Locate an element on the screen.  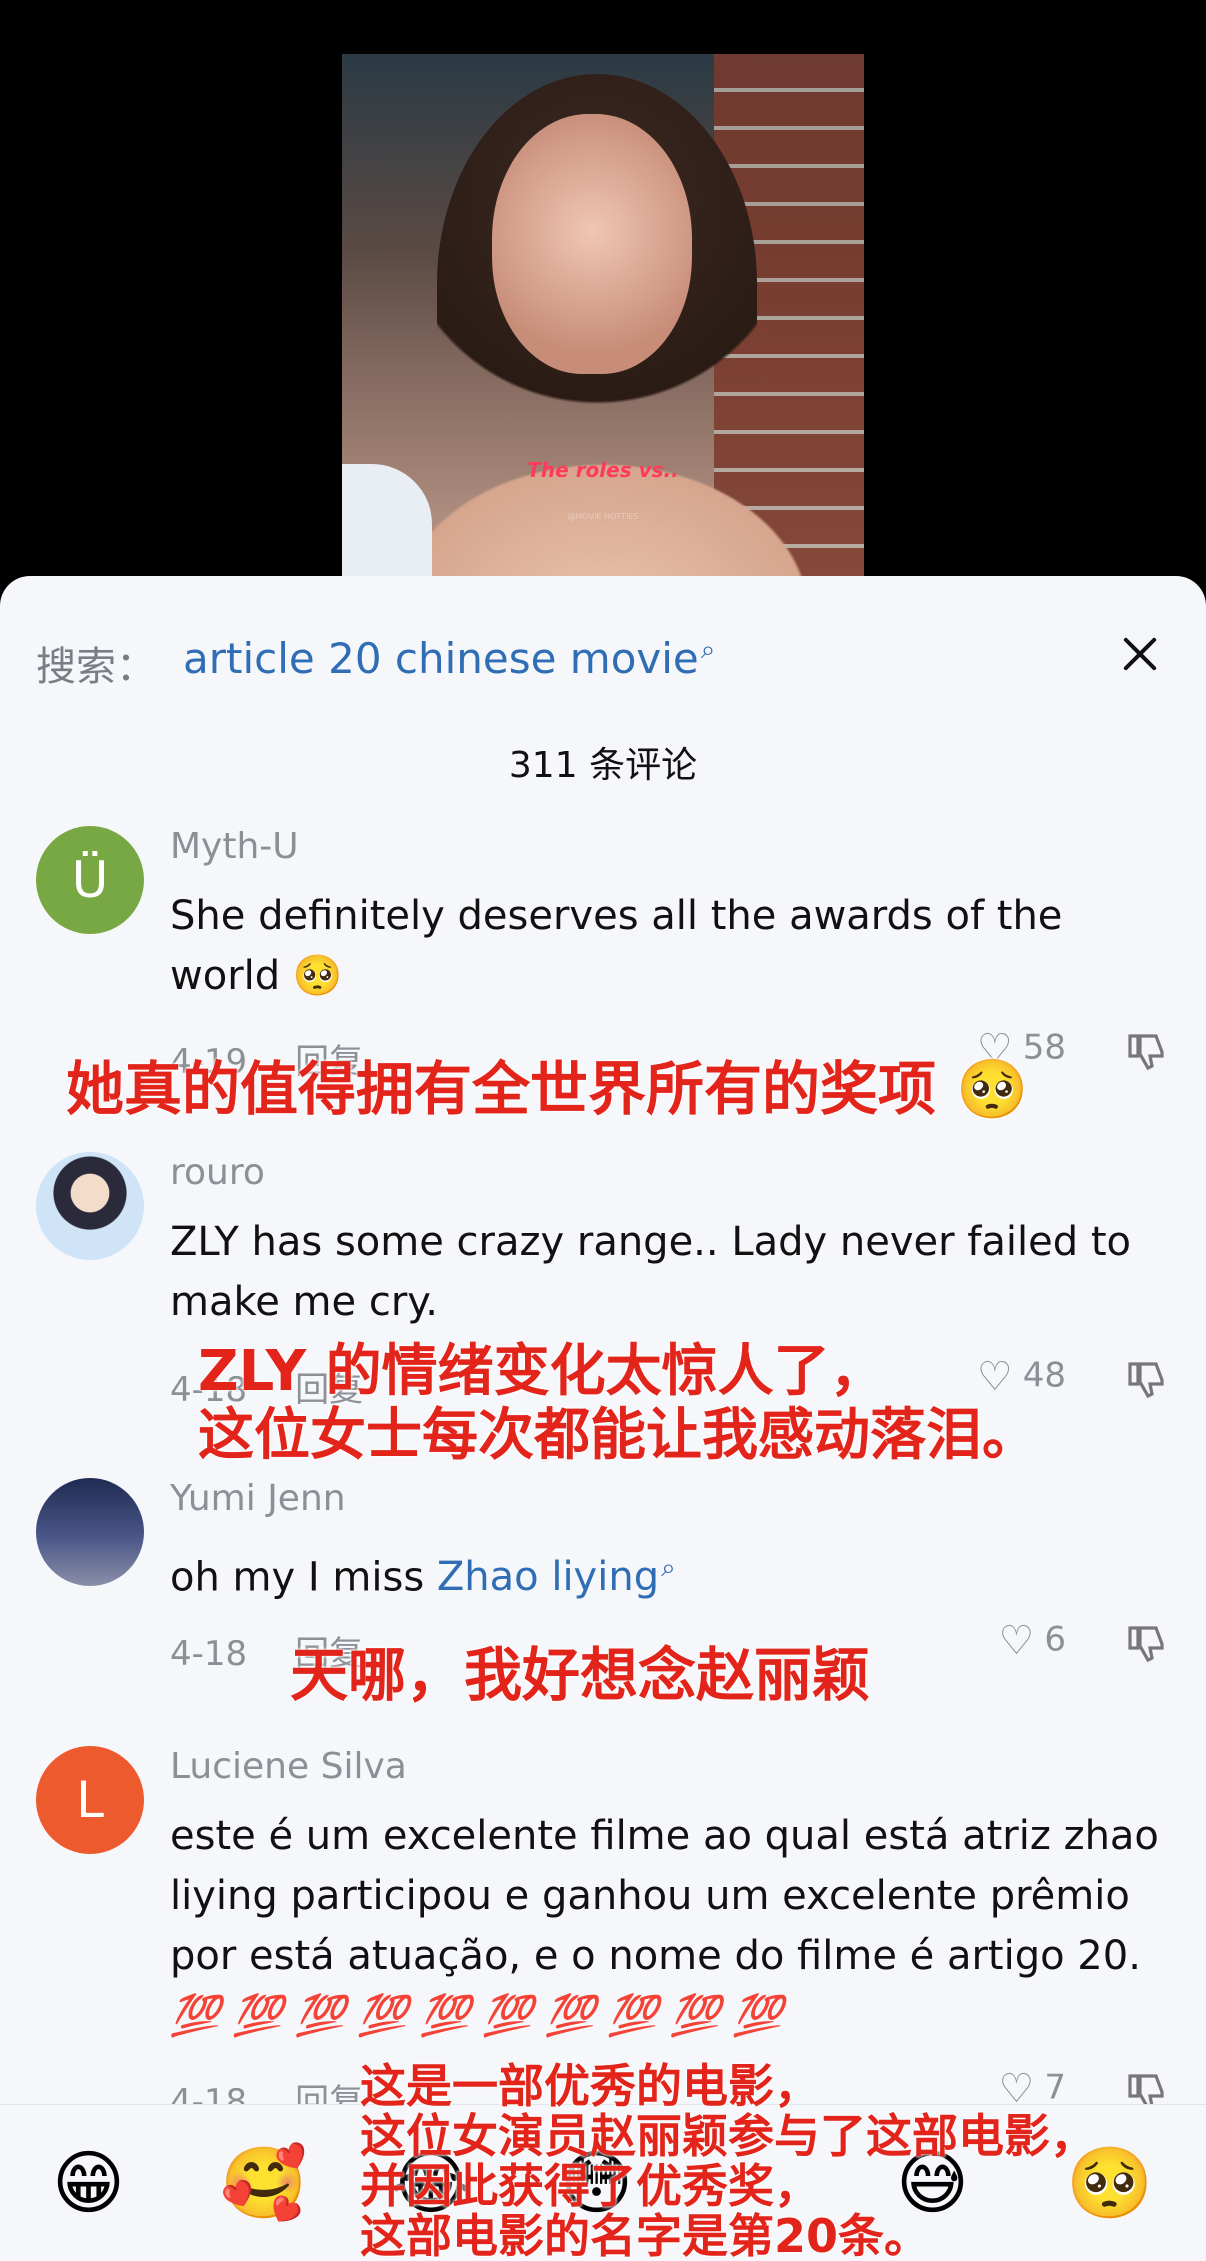
video-caption: The roles vs.. is located at coordinates (603, 470).